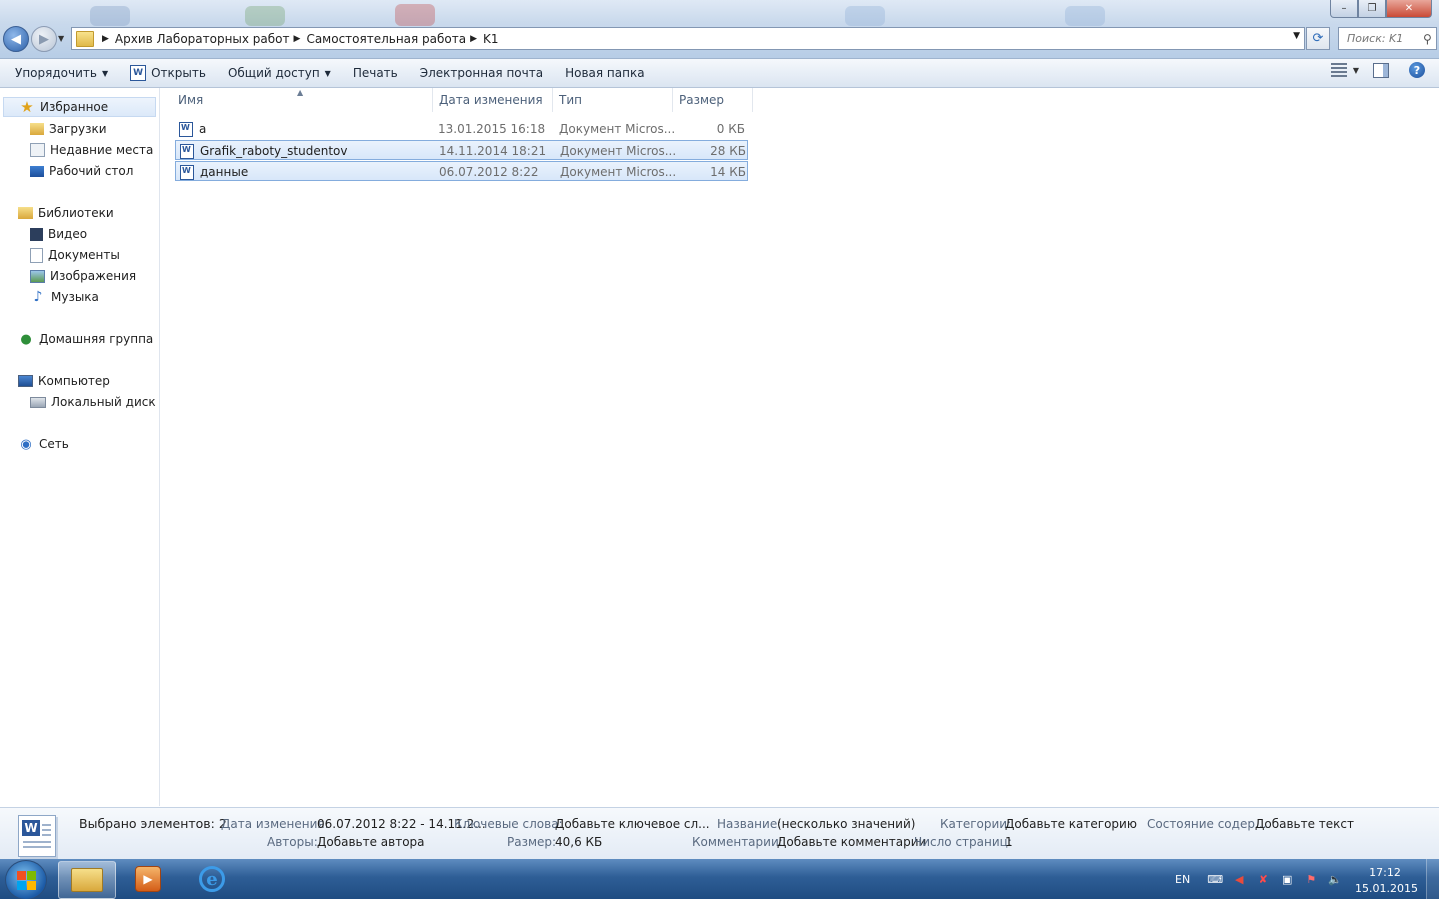 The image size is (1439, 899). I want to click on preview-pane-icon, so click(1381, 70).